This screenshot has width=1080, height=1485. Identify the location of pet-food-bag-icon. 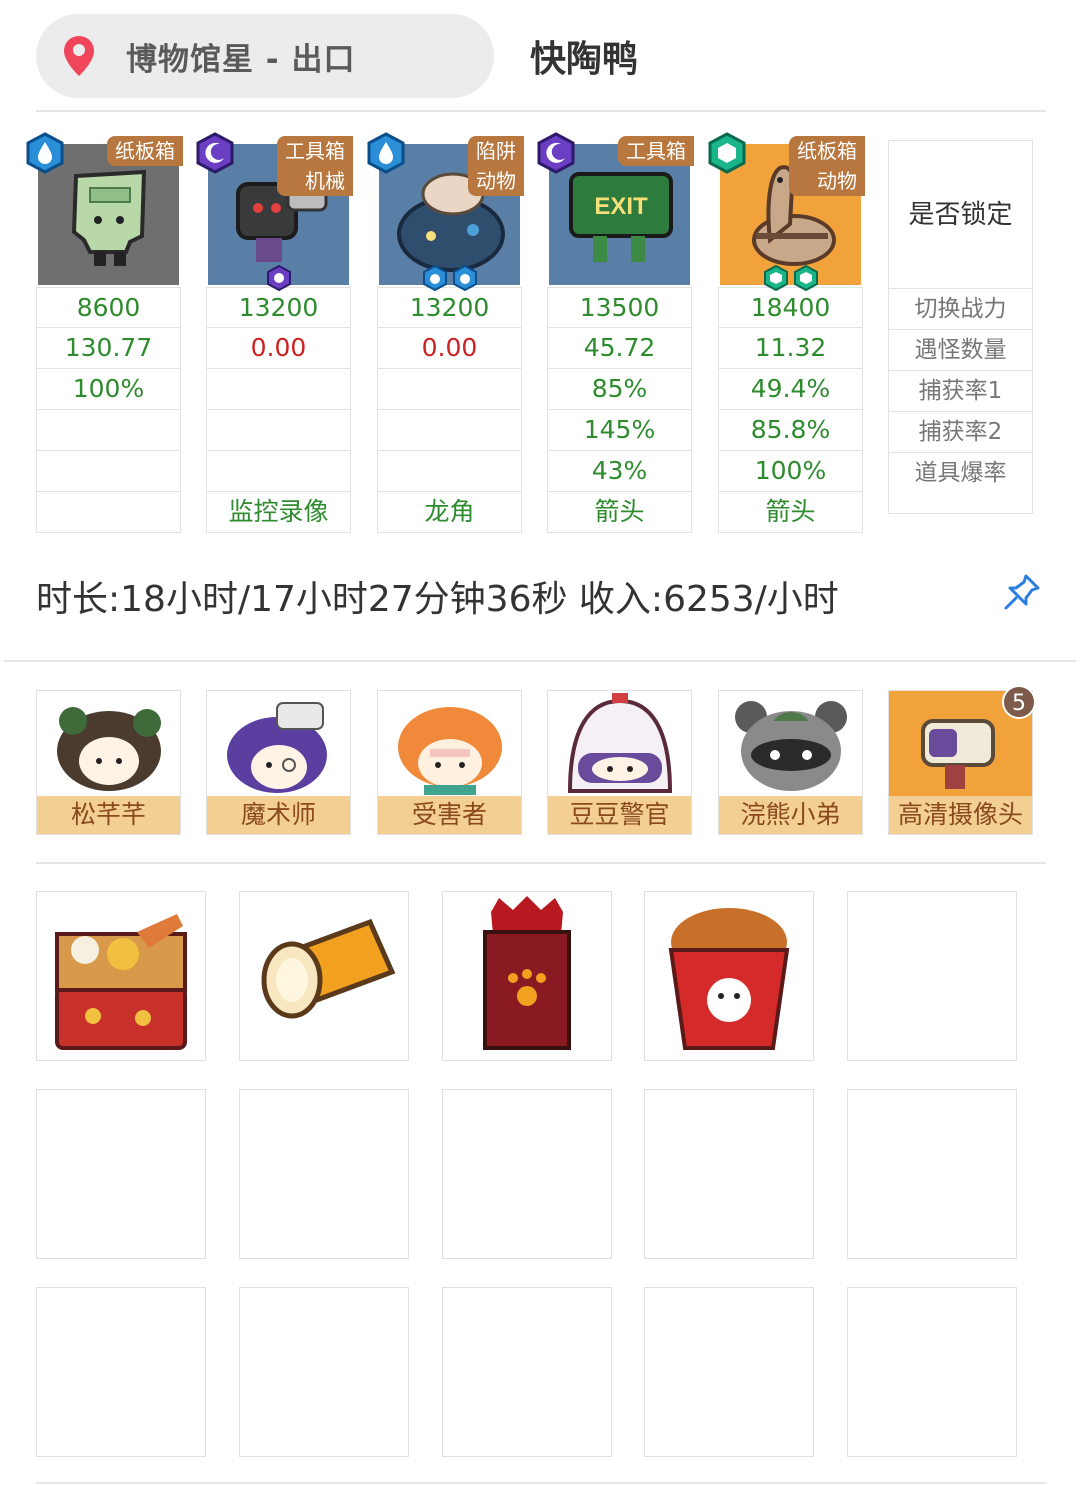
(527, 973).